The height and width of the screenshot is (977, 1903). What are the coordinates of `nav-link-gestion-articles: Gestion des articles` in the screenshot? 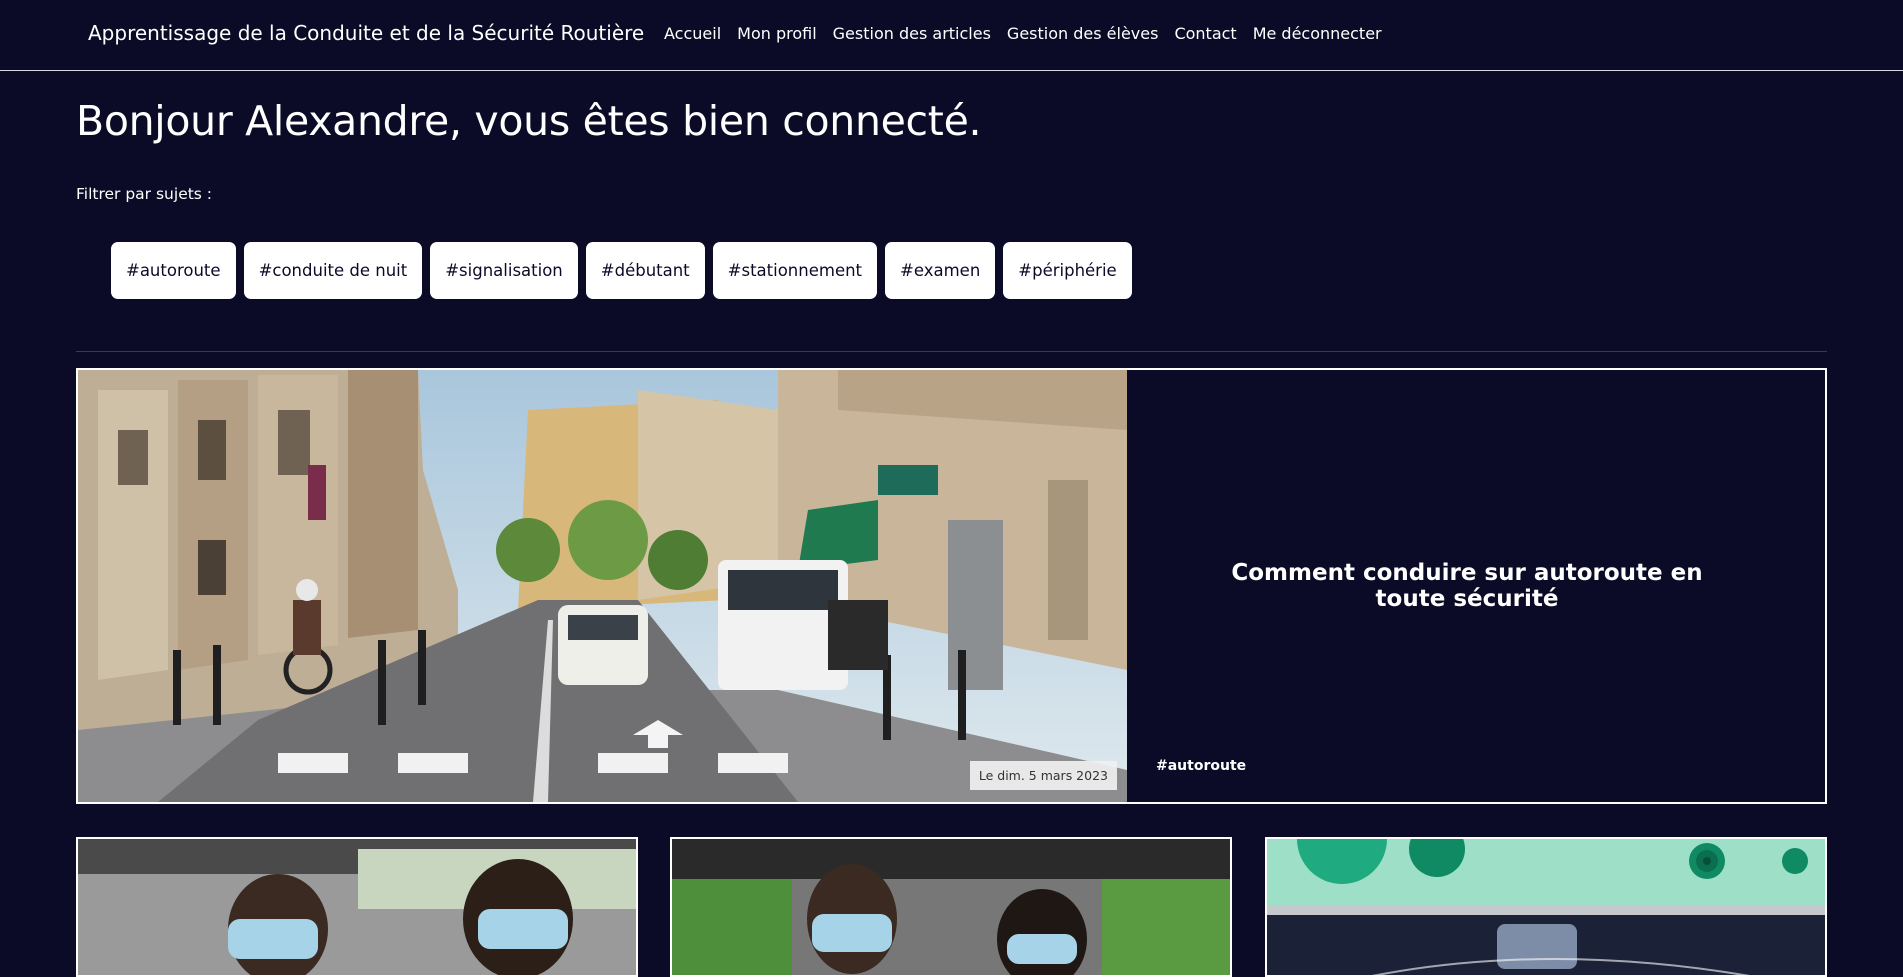 It's located at (912, 33).